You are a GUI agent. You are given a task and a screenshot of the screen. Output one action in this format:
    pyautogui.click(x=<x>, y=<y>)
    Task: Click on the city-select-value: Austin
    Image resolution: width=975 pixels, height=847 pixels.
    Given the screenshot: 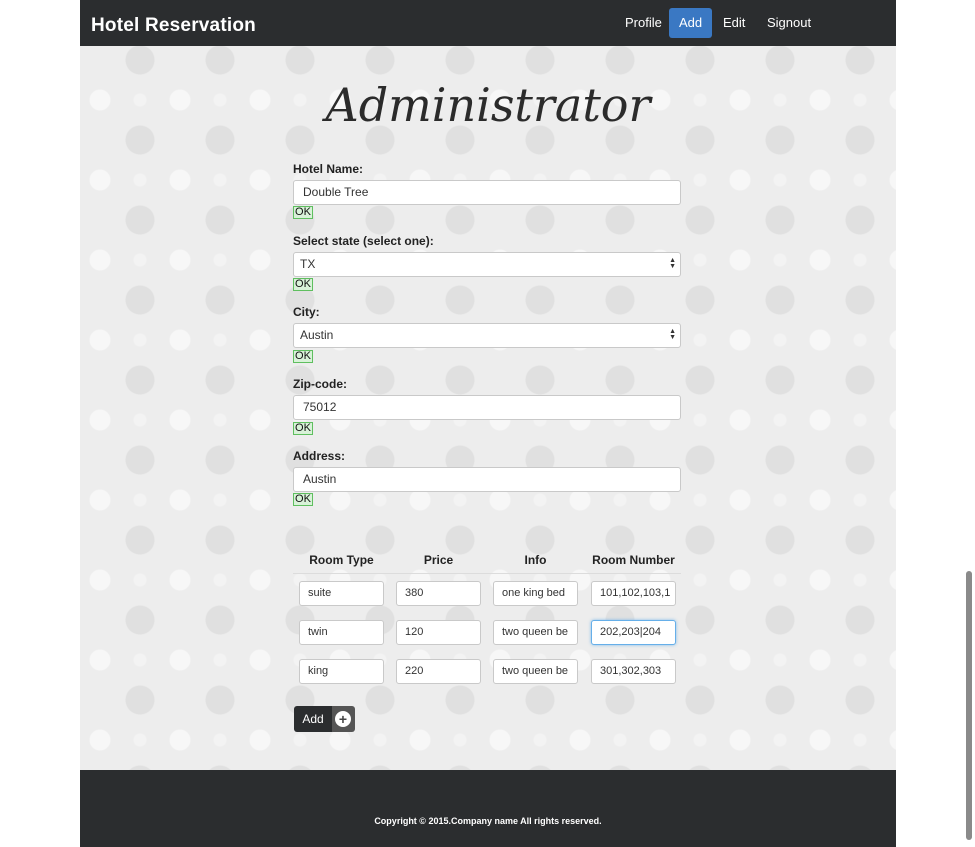 What is the action you would take?
    pyautogui.click(x=317, y=335)
    